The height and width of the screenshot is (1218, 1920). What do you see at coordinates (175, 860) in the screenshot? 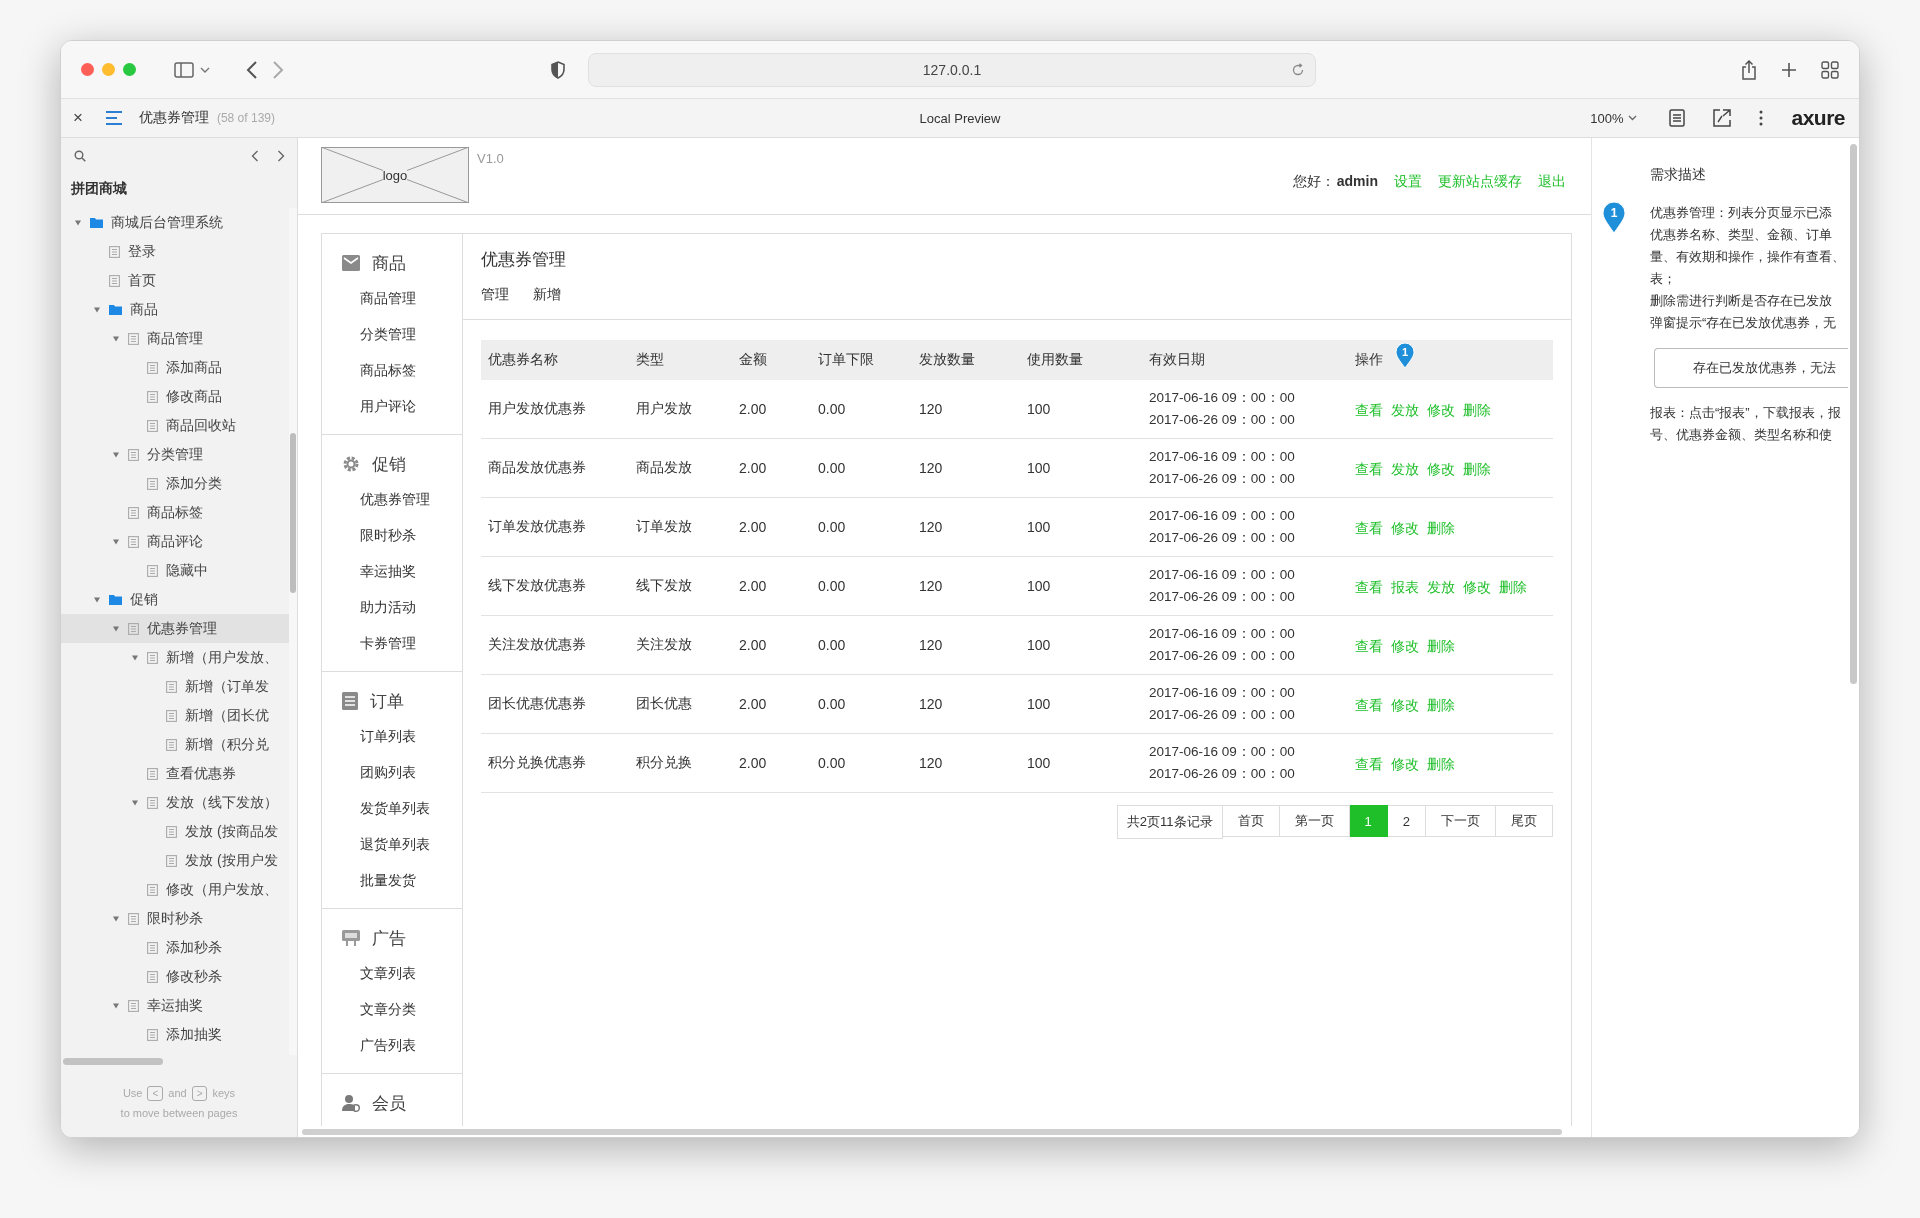
I see `tree-item: 发放 (按用户发` at bounding box center [175, 860].